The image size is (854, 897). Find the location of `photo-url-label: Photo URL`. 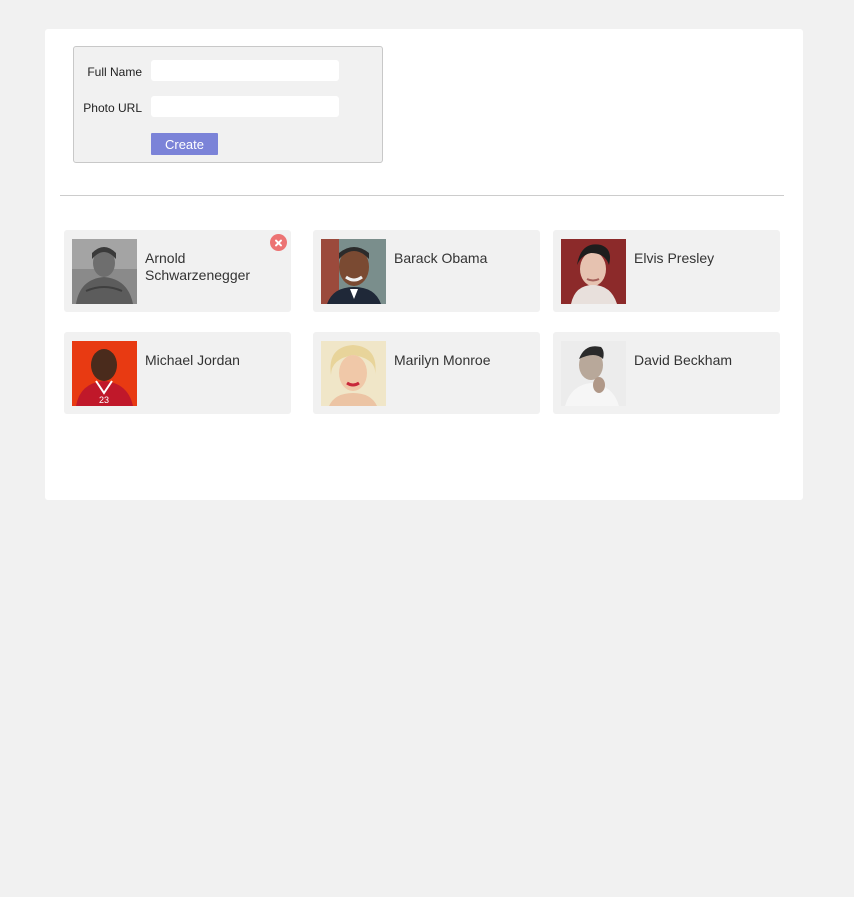

photo-url-label: Photo URL is located at coordinates (112, 108).